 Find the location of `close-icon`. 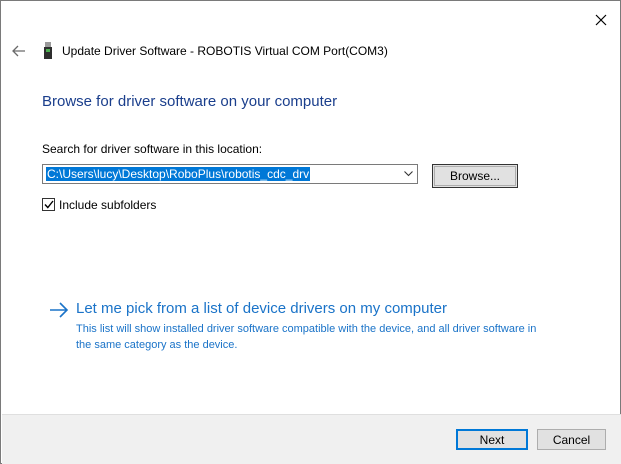

close-icon is located at coordinates (601, 20).